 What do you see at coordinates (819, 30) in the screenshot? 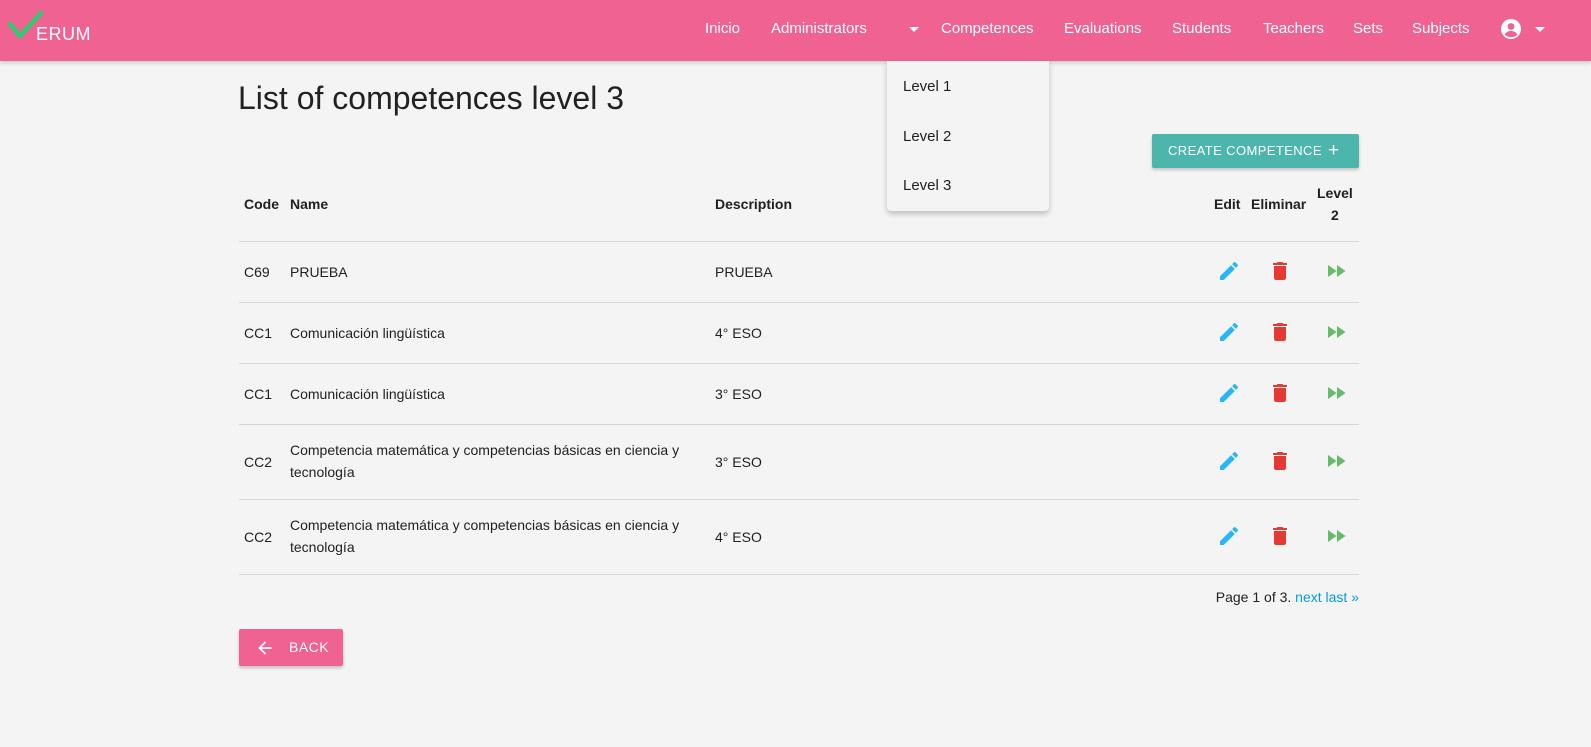
I see `nav-administrators: Administrators` at bounding box center [819, 30].